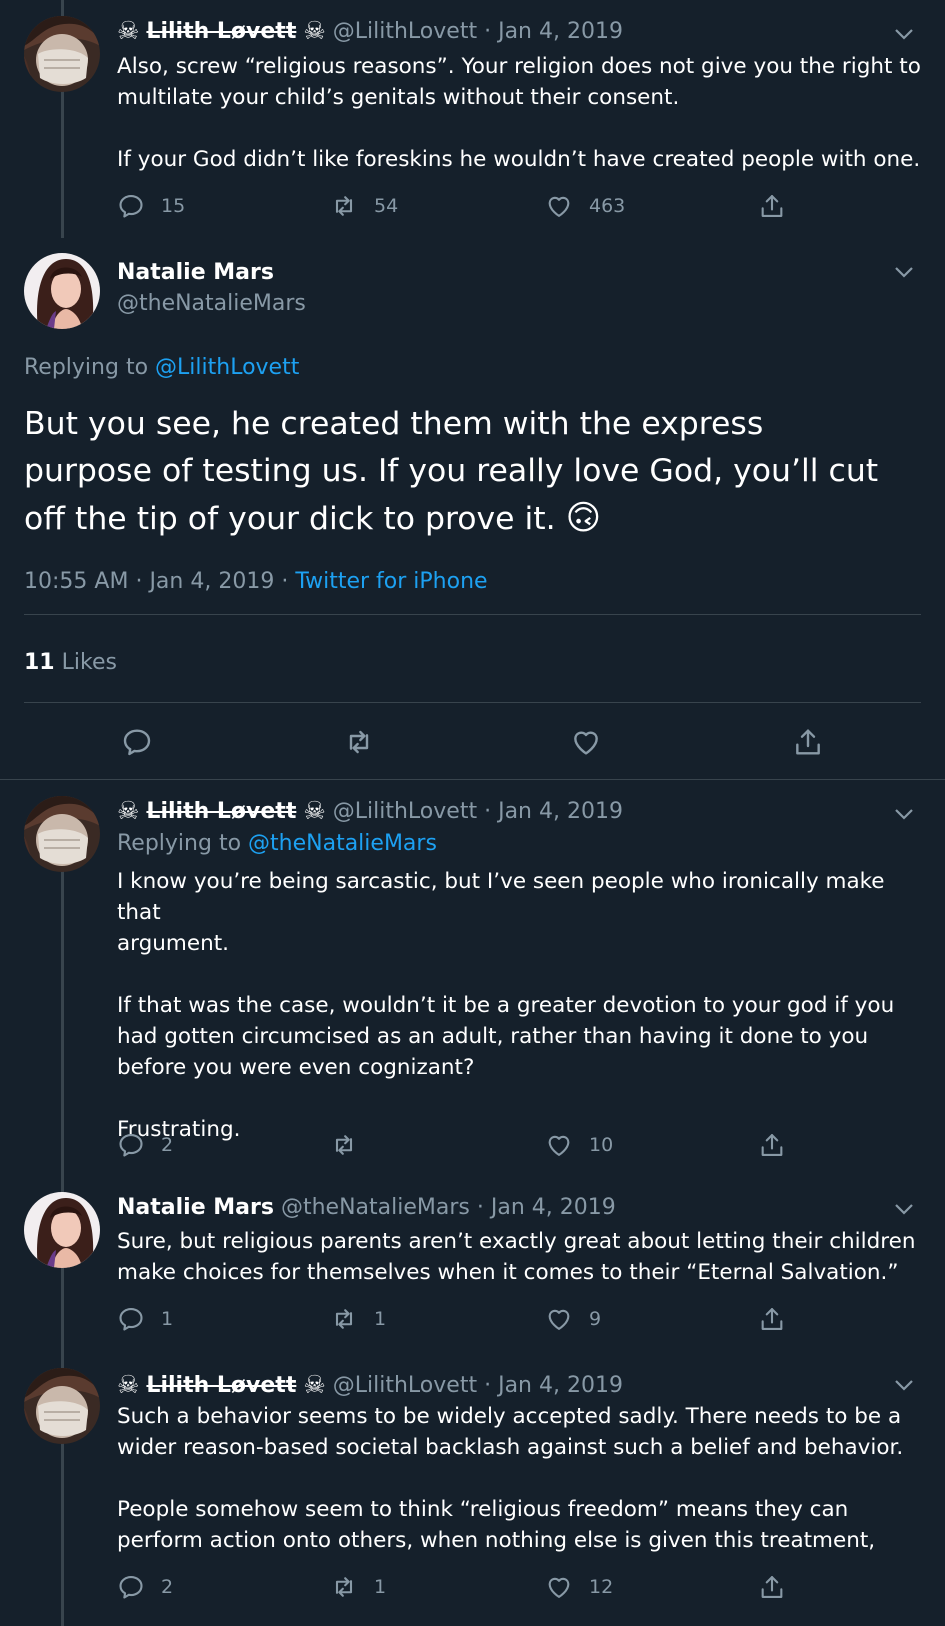  What do you see at coordinates (474, 519) in the screenshot?
I see `text-line: off the tip of your dick to prove it. 🙃` at bounding box center [474, 519].